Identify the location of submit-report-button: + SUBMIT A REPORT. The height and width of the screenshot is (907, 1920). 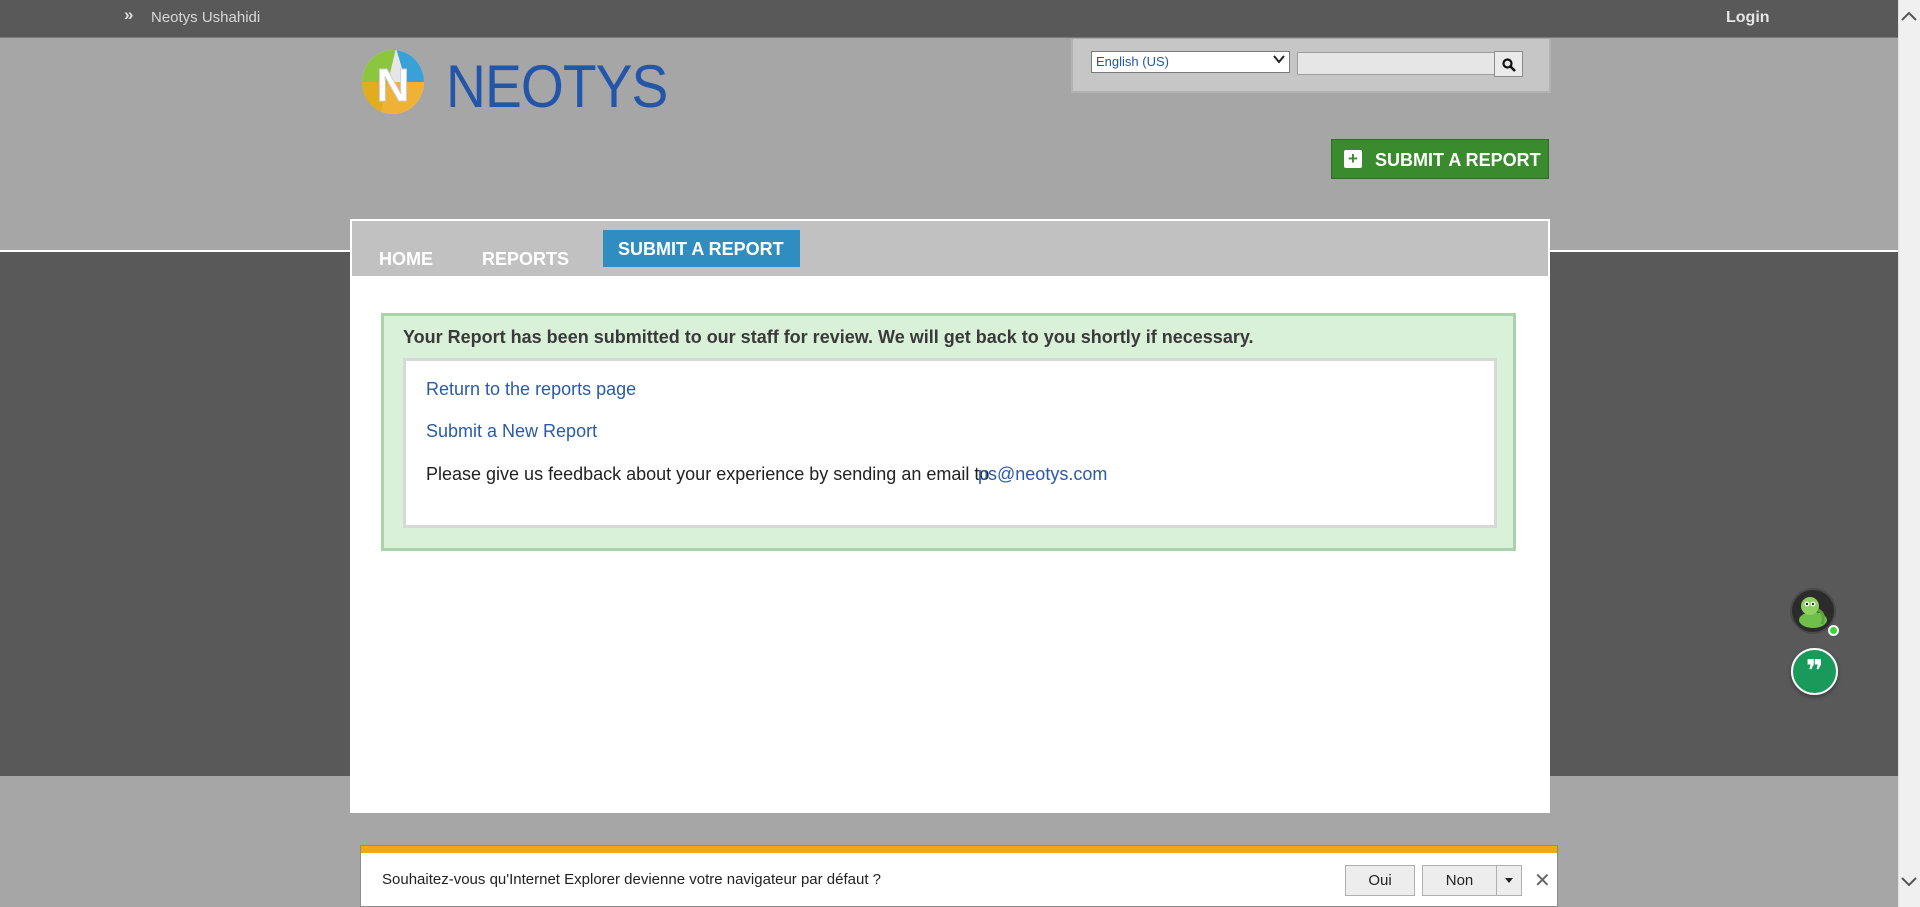
(1440, 159).